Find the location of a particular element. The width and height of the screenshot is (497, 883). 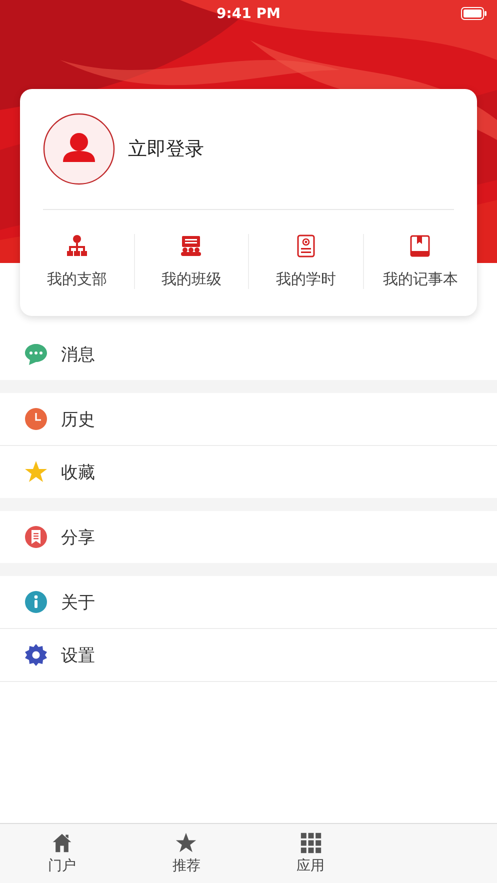

home-icon is located at coordinates (62, 843).